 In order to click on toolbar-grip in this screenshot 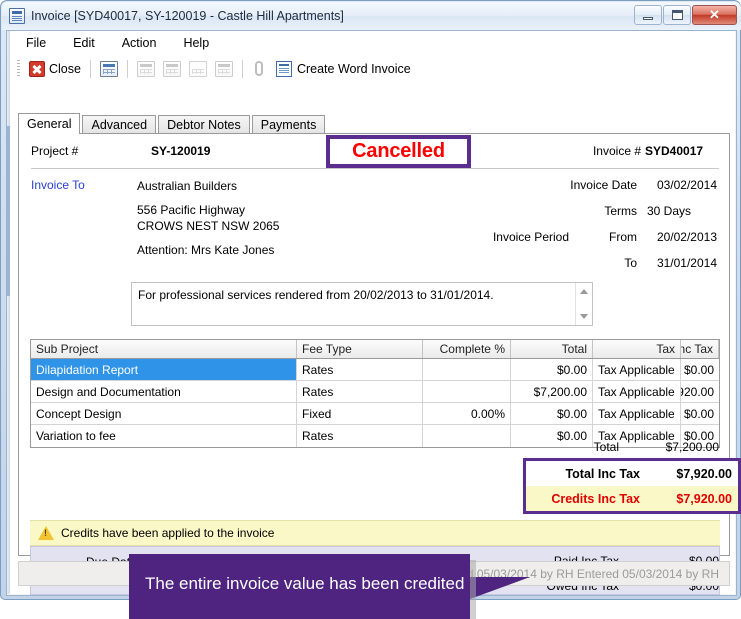, I will do `click(18, 69)`.